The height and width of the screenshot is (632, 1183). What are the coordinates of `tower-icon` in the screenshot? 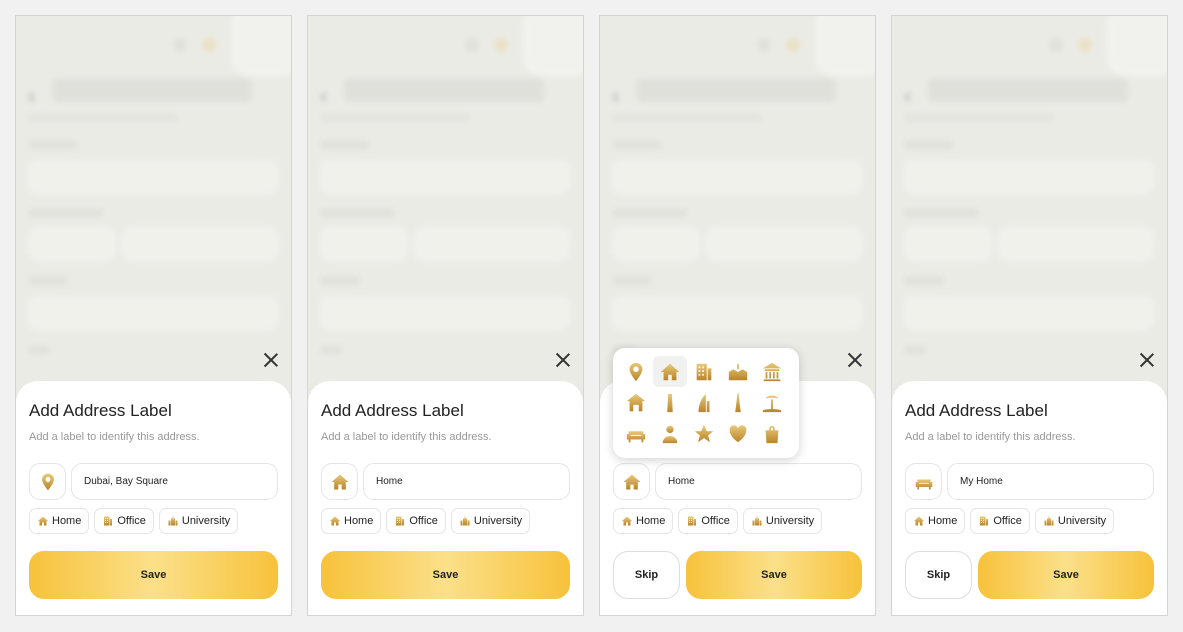 It's located at (670, 403).